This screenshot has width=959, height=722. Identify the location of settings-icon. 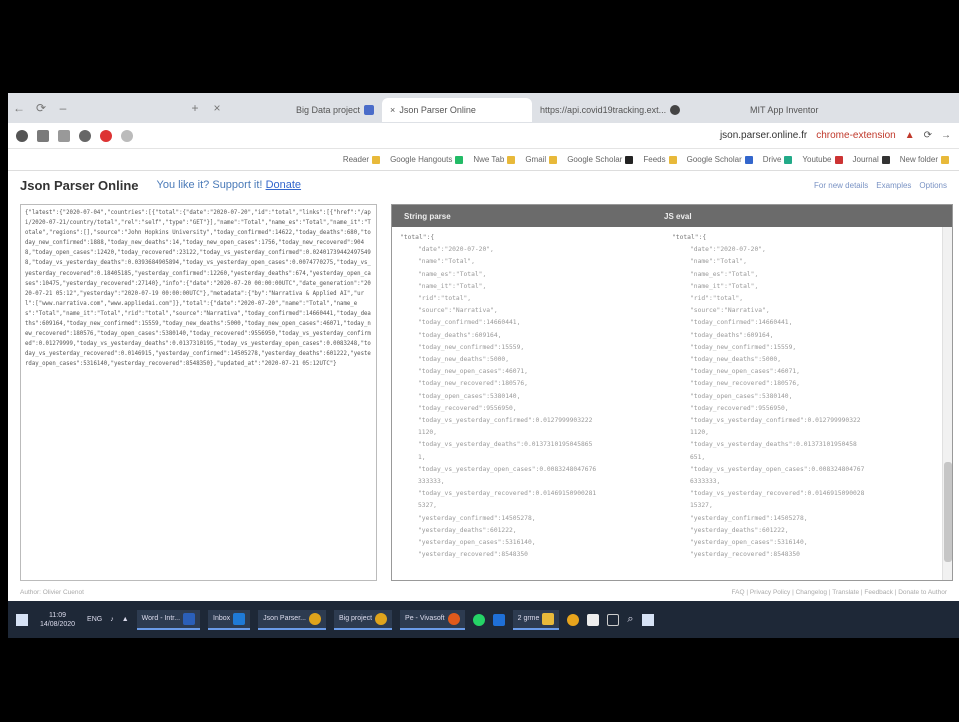
(127, 135).